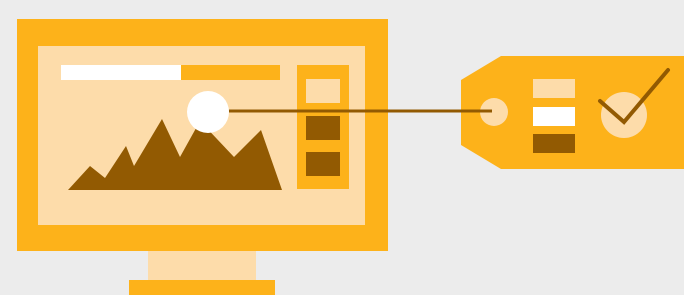  I want to click on progress-fill, so click(121, 72).